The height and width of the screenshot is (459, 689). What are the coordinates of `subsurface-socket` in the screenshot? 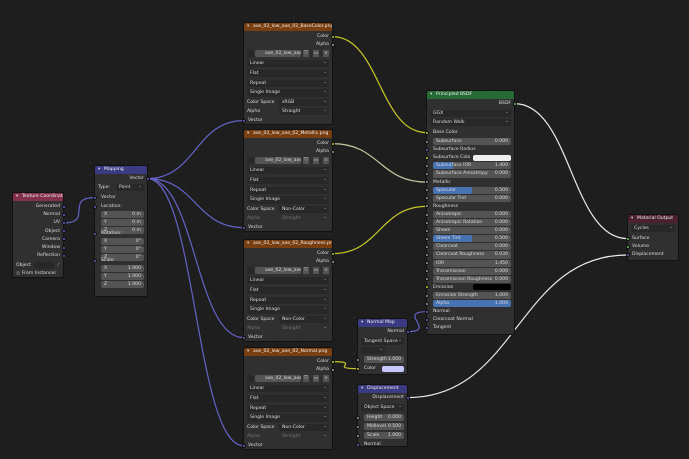 It's located at (426, 141).